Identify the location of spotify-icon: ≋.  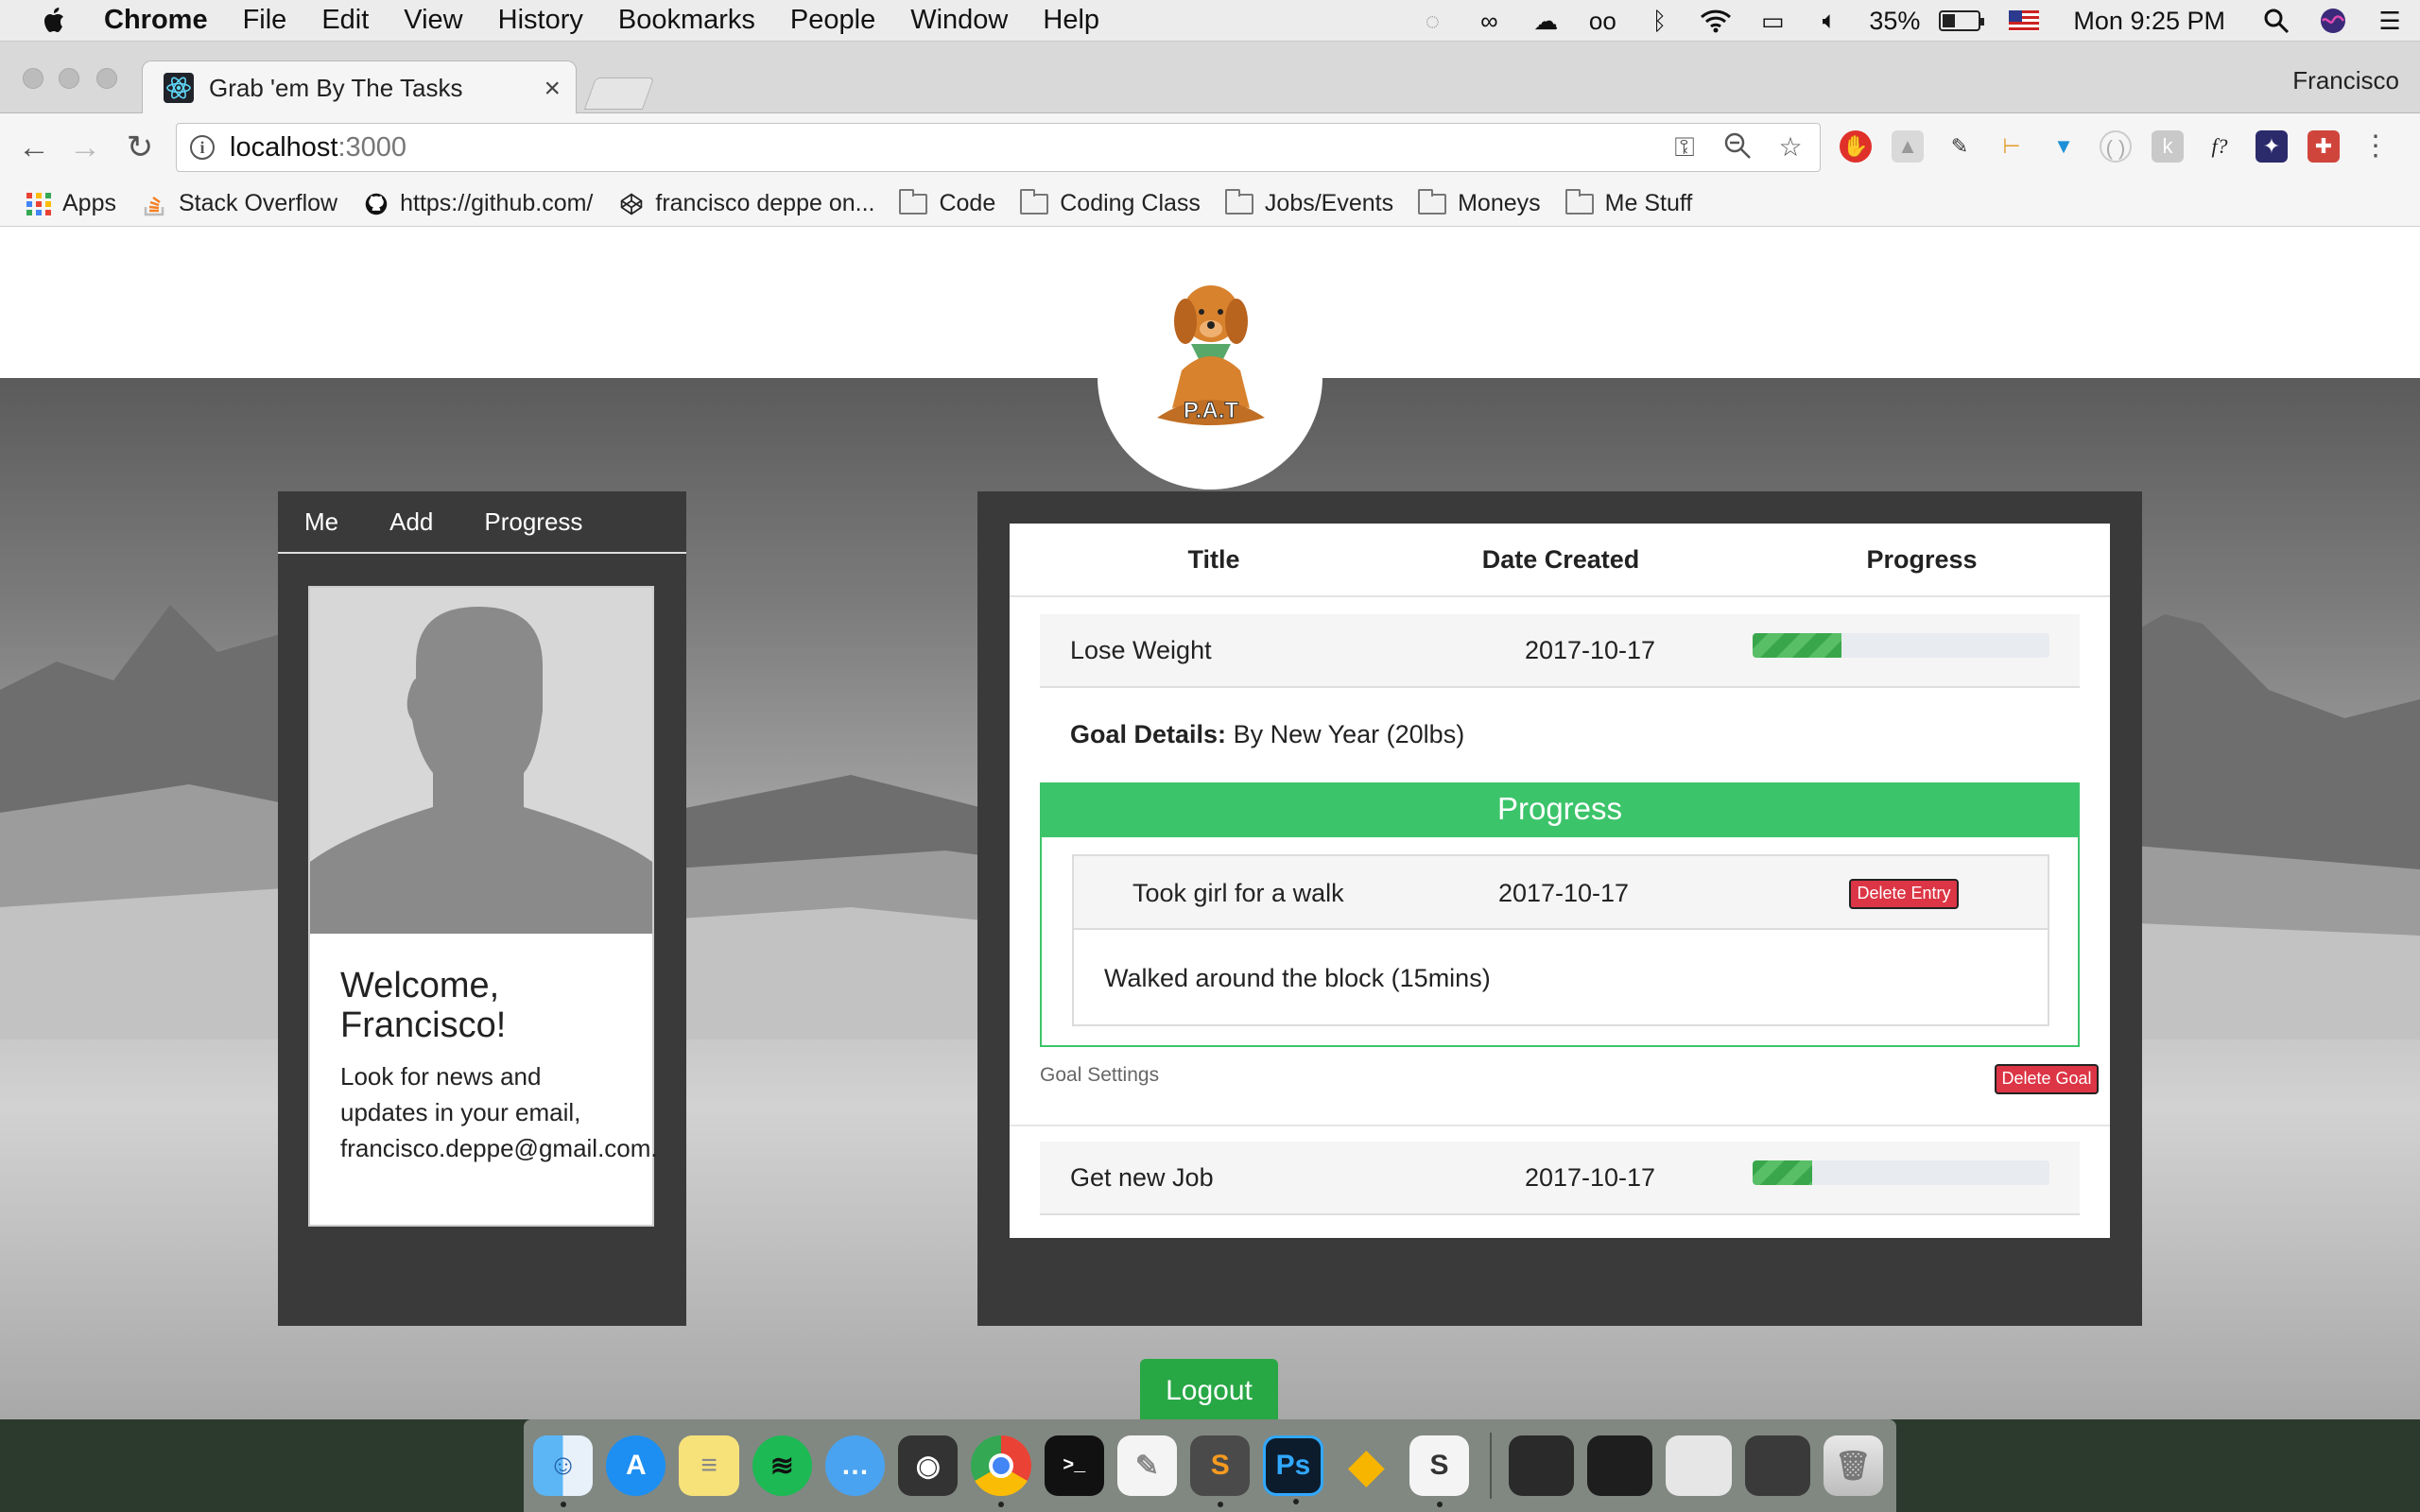
(782, 1465).